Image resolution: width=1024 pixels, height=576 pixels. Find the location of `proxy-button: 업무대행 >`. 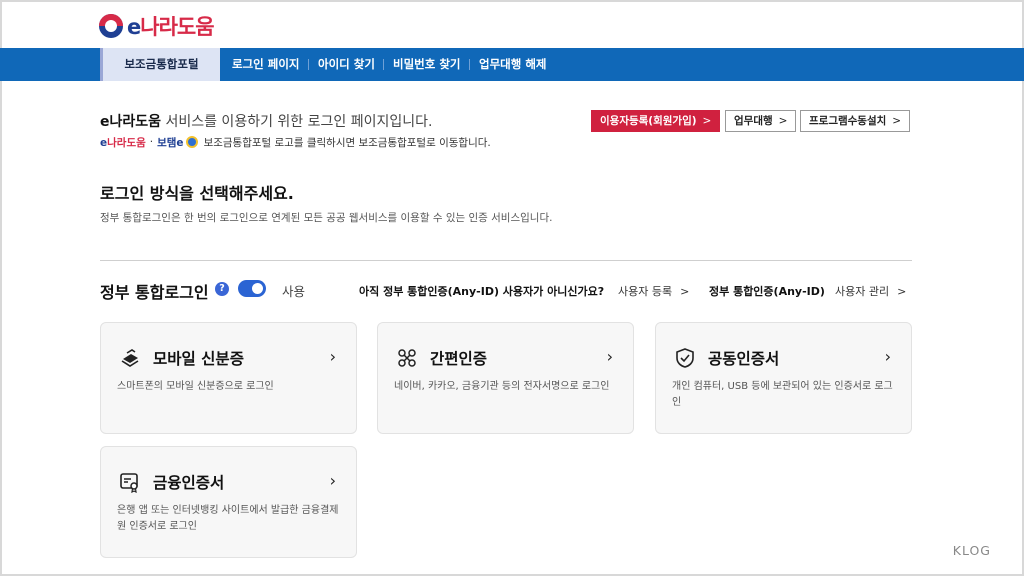

proxy-button: 업무대행 > is located at coordinates (761, 121).